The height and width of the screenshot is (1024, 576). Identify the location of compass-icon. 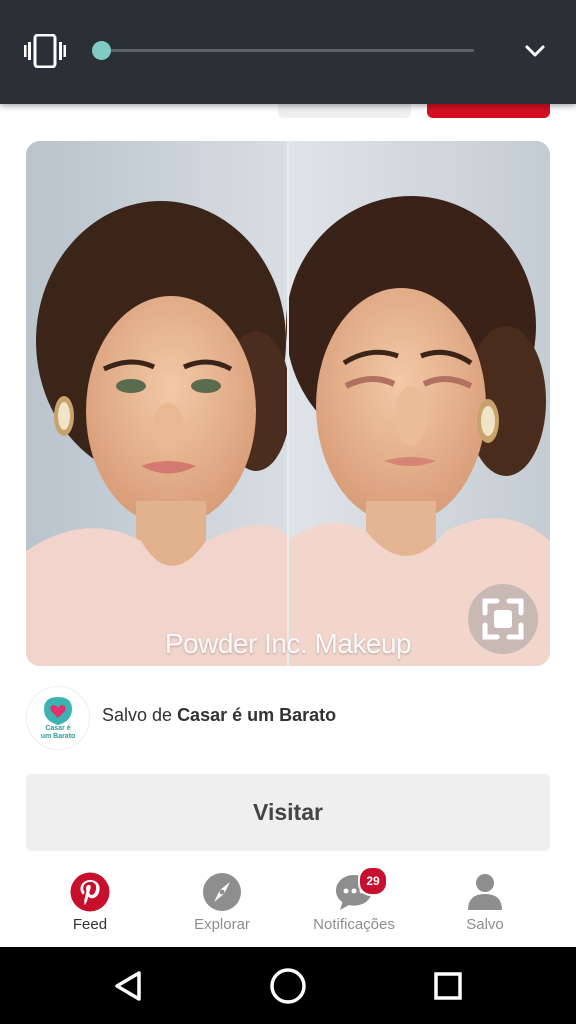
(222, 892).